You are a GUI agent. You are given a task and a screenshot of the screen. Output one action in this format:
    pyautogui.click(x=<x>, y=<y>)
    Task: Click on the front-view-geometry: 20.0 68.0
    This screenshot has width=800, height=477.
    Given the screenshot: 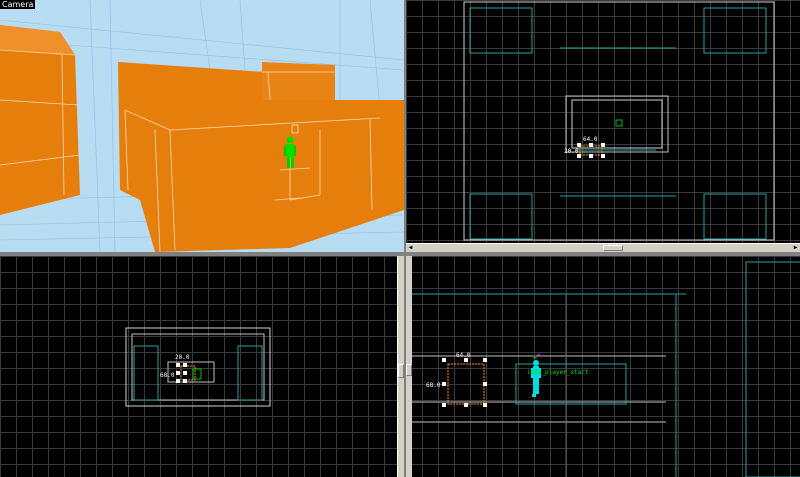 What is the action you would take?
    pyautogui.click(x=198, y=367)
    